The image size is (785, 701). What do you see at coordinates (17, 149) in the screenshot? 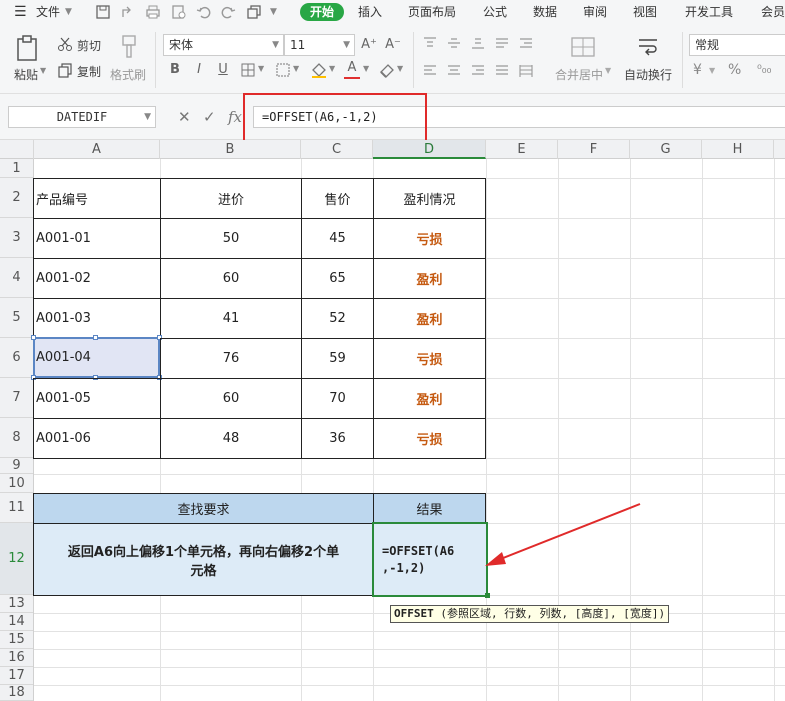
I see `select-all-corner` at bounding box center [17, 149].